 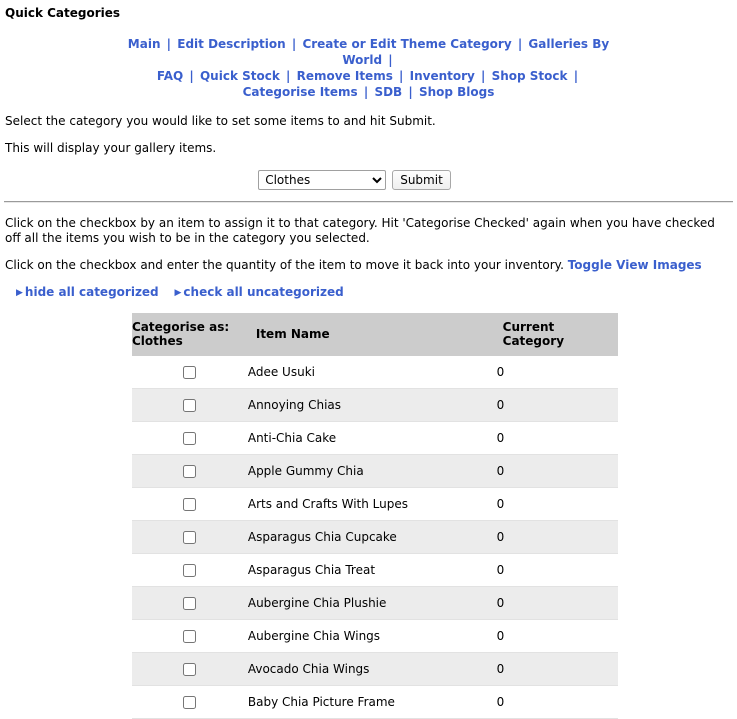 I want to click on table-row: Annoying Chias 0, so click(x=375, y=405).